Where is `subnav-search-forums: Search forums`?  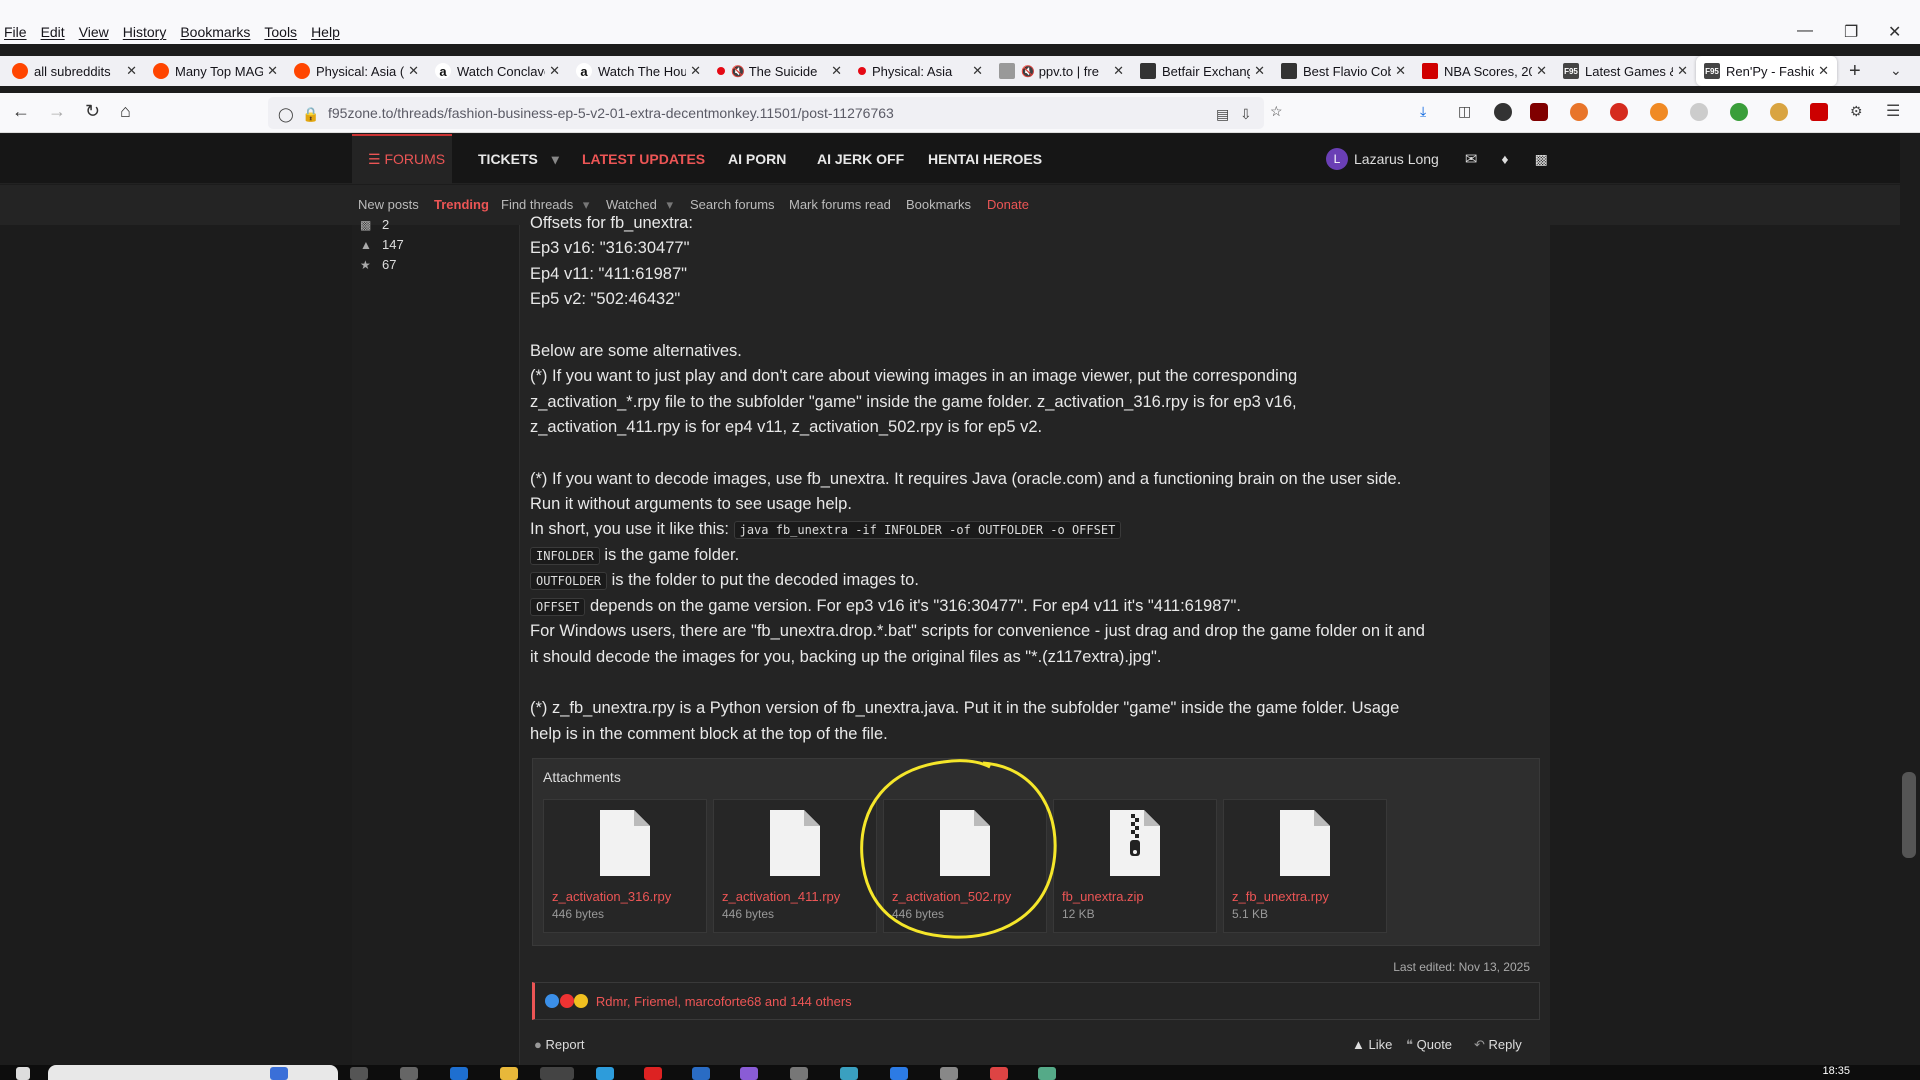 subnav-search-forums: Search forums is located at coordinates (732, 204).